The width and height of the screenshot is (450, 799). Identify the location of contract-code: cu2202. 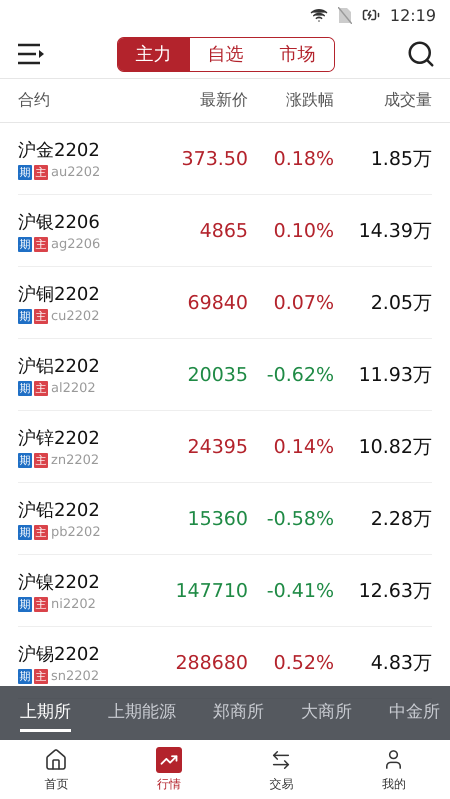
(75, 316).